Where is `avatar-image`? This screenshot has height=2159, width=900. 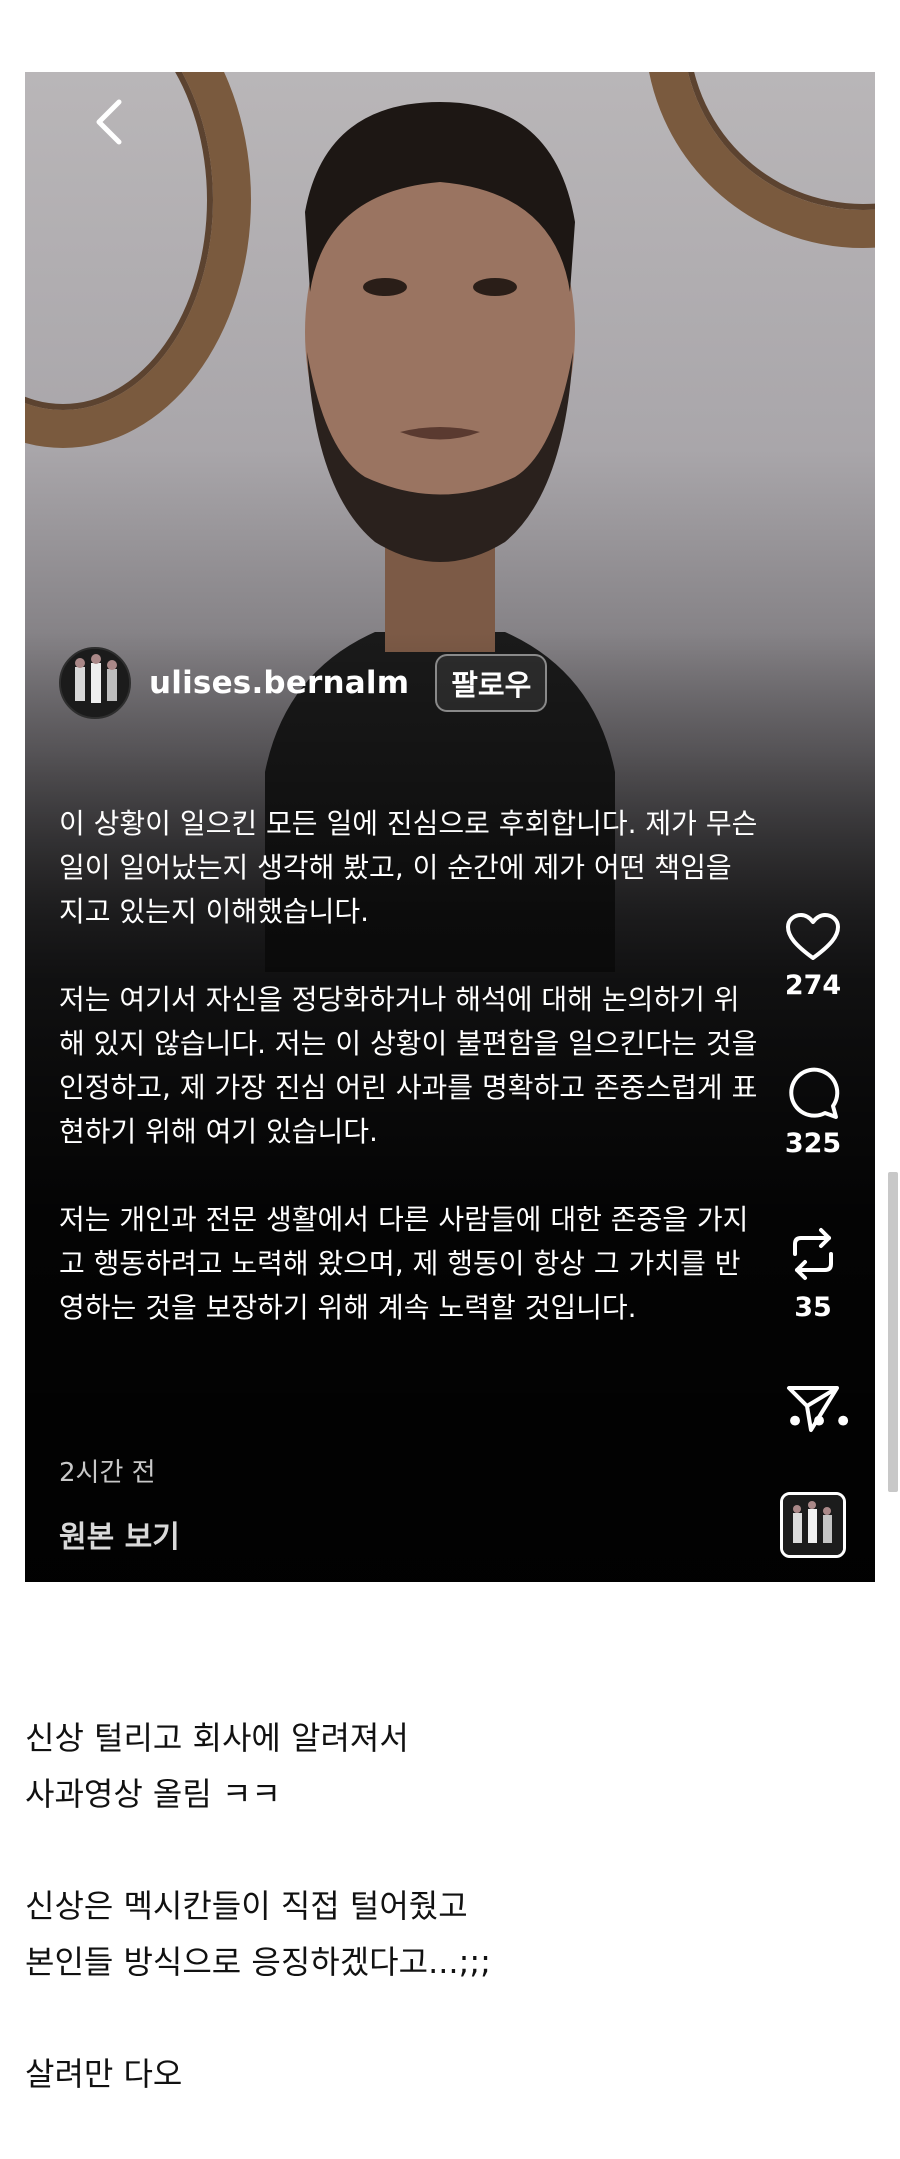
avatar-image is located at coordinates (95, 683).